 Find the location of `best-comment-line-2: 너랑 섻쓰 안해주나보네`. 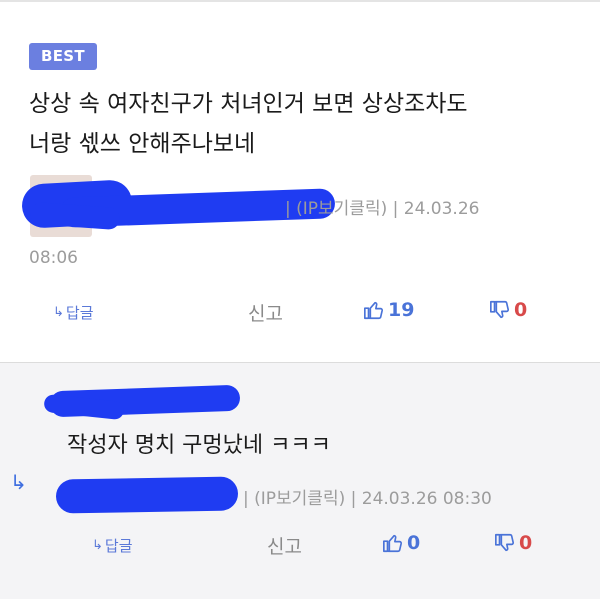

best-comment-line-2: 너랑 섻쓰 안해주나보네 is located at coordinates (142, 144).